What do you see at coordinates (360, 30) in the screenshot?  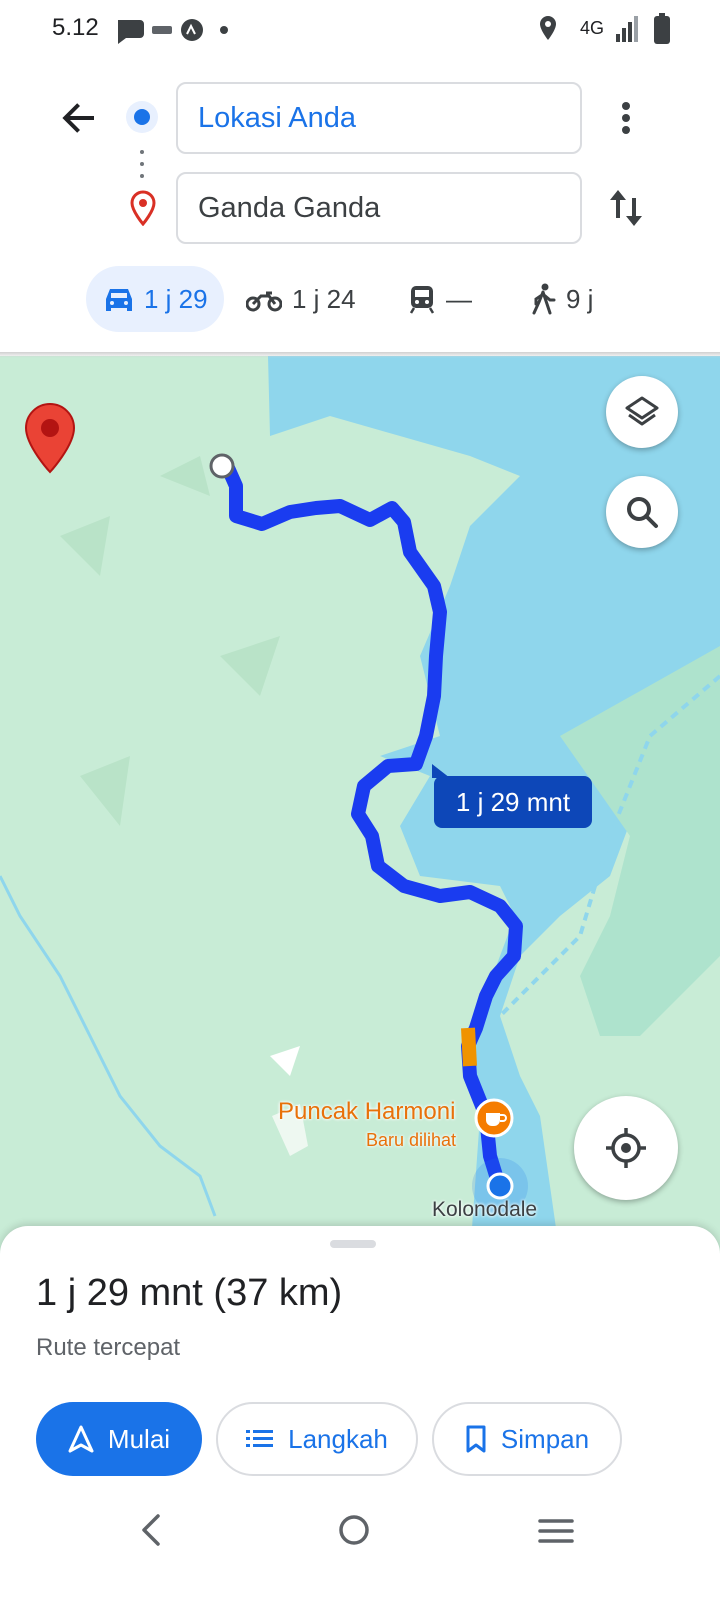 I see `status-bar: 5.12 4G` at bounding box center [360, 30].